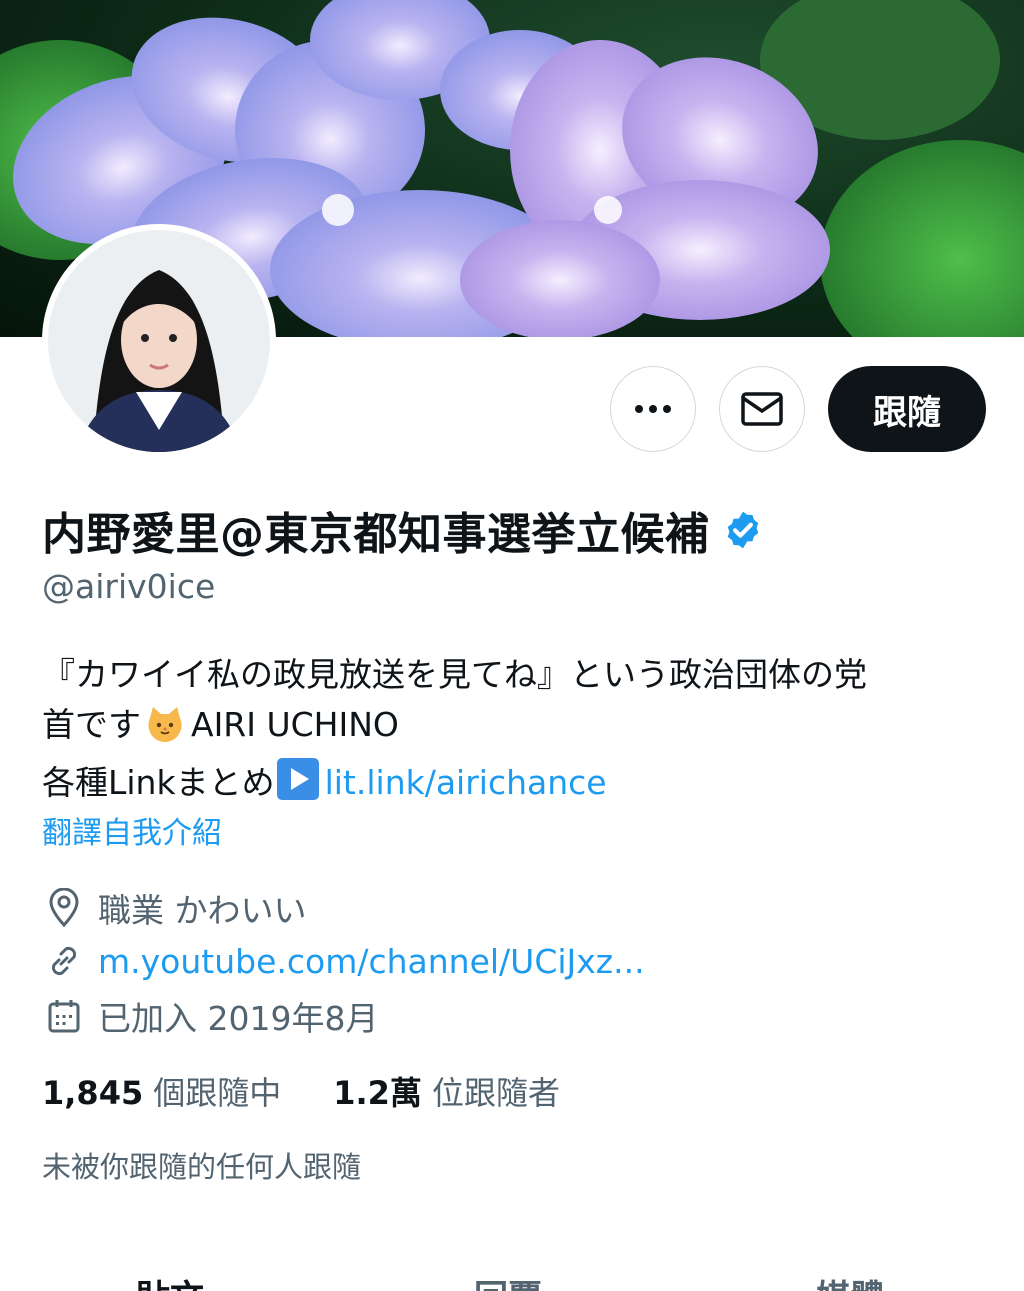 The image size is (1024, 1291). Describe the element at coordinates (64, 1016) in the screenshot. I see `calendar-icon` at that location.